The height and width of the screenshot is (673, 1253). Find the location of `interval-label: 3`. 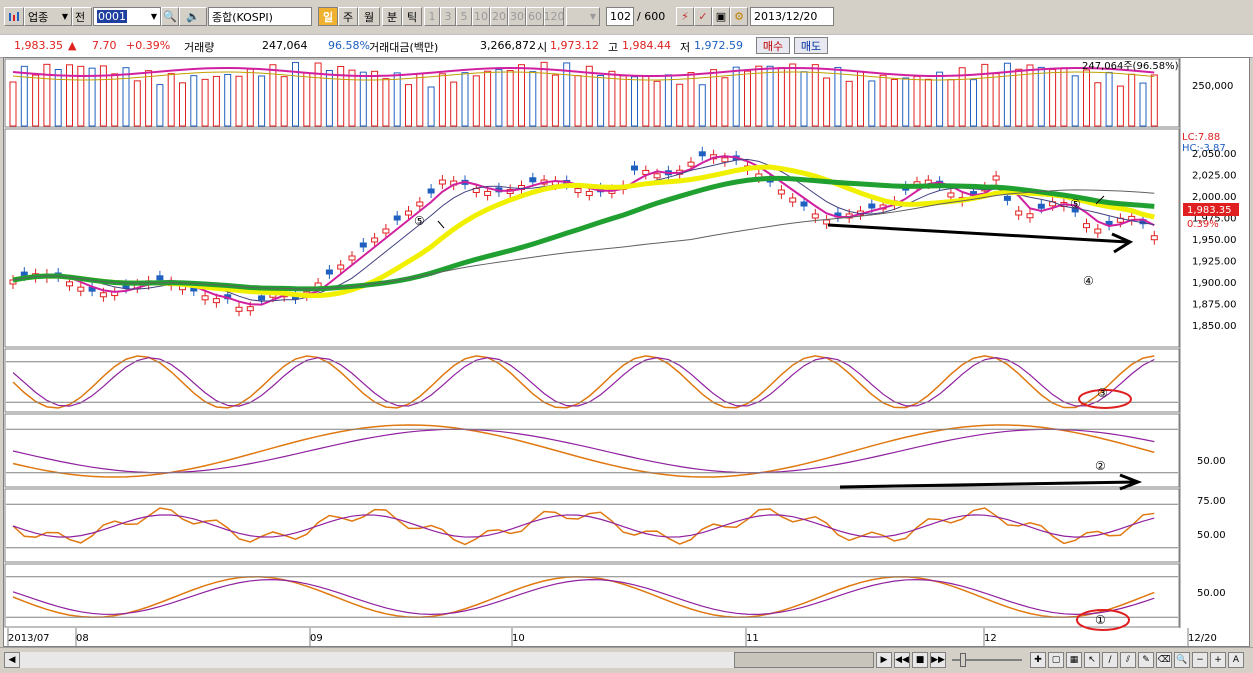

interval-label: 3 is located at coordinates (448, 16).